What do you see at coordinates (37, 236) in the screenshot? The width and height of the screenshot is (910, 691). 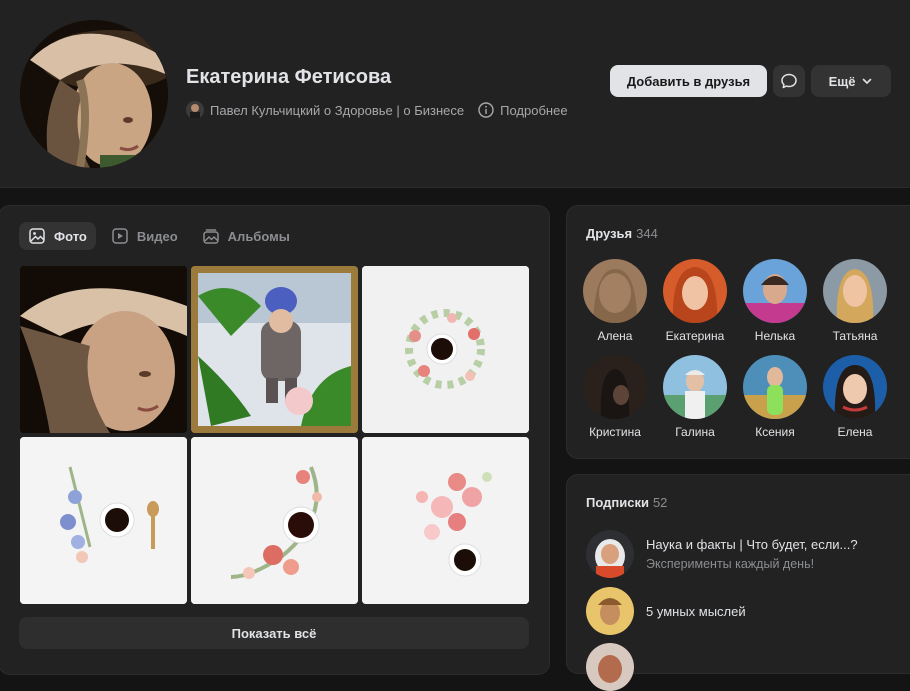 I see `image-icon` at bounding box center [37, 236].